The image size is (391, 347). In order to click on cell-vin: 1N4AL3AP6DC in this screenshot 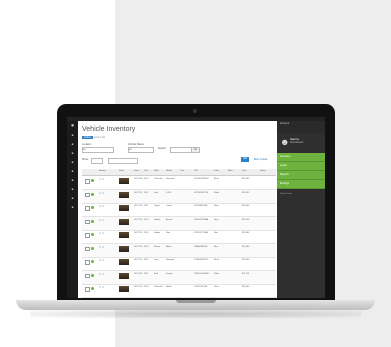, I will do `click(201, 246)`.